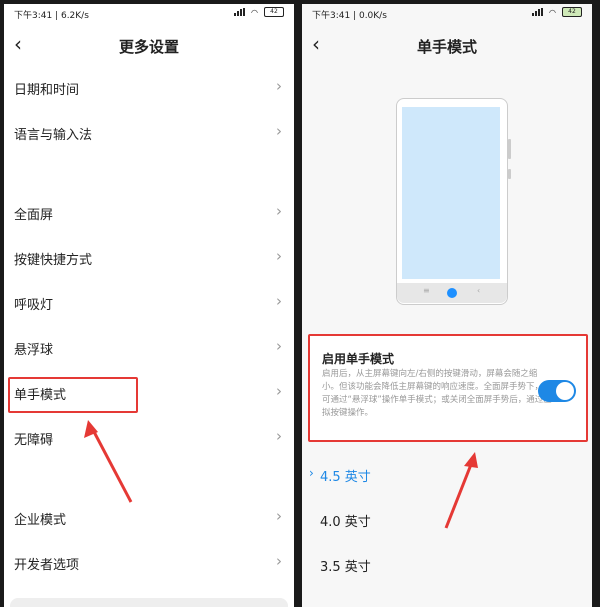 The image size is (600, 607). What do you see at coordinates (34, 350) in the screenshot?
I see `menu-item-label: 悬浮球` at bounding box center [34, 350].